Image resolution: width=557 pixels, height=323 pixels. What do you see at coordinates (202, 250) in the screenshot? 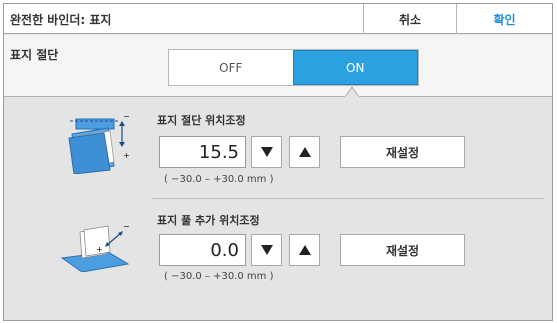
I see `glue-position-value-field: 0.0` at bounding box center [202, 250].